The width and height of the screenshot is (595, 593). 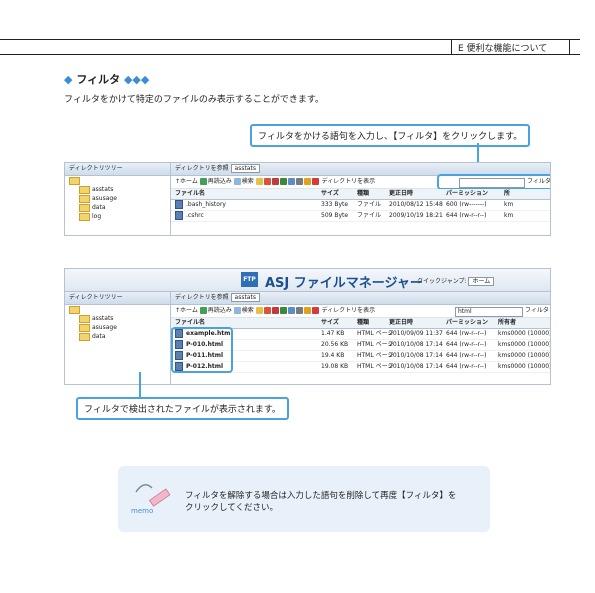 What do you see at coordinates (202, 350) in the screenshot?
I see `result-highlight` at bounding box center [202, 350].